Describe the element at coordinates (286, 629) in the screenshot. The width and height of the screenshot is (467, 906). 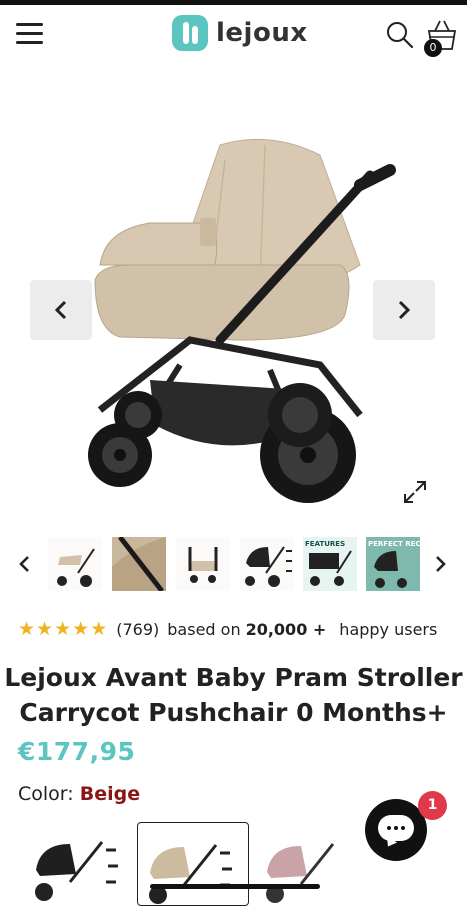
I see `users-count: 20,000 +` at that location.